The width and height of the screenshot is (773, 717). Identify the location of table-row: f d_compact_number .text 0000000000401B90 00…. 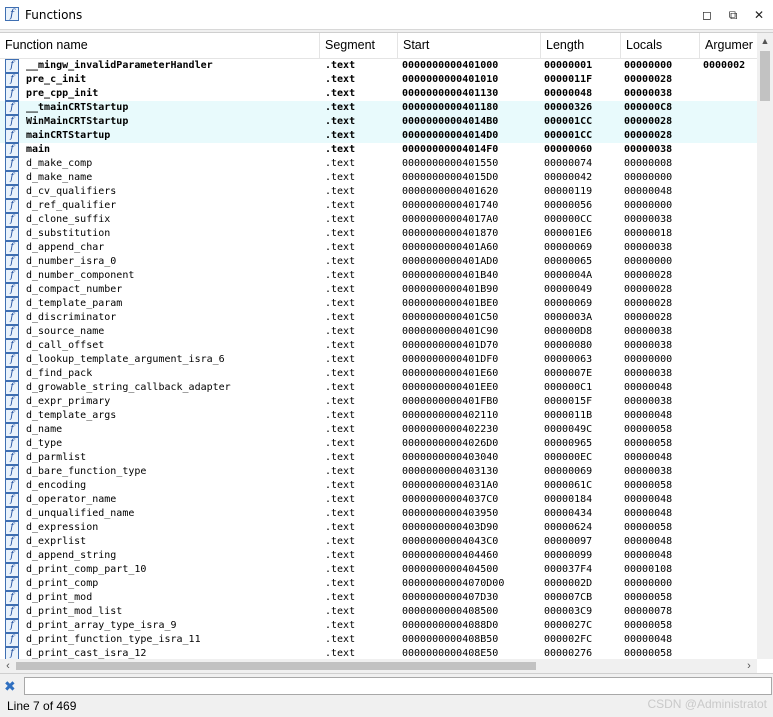
(378, 290).